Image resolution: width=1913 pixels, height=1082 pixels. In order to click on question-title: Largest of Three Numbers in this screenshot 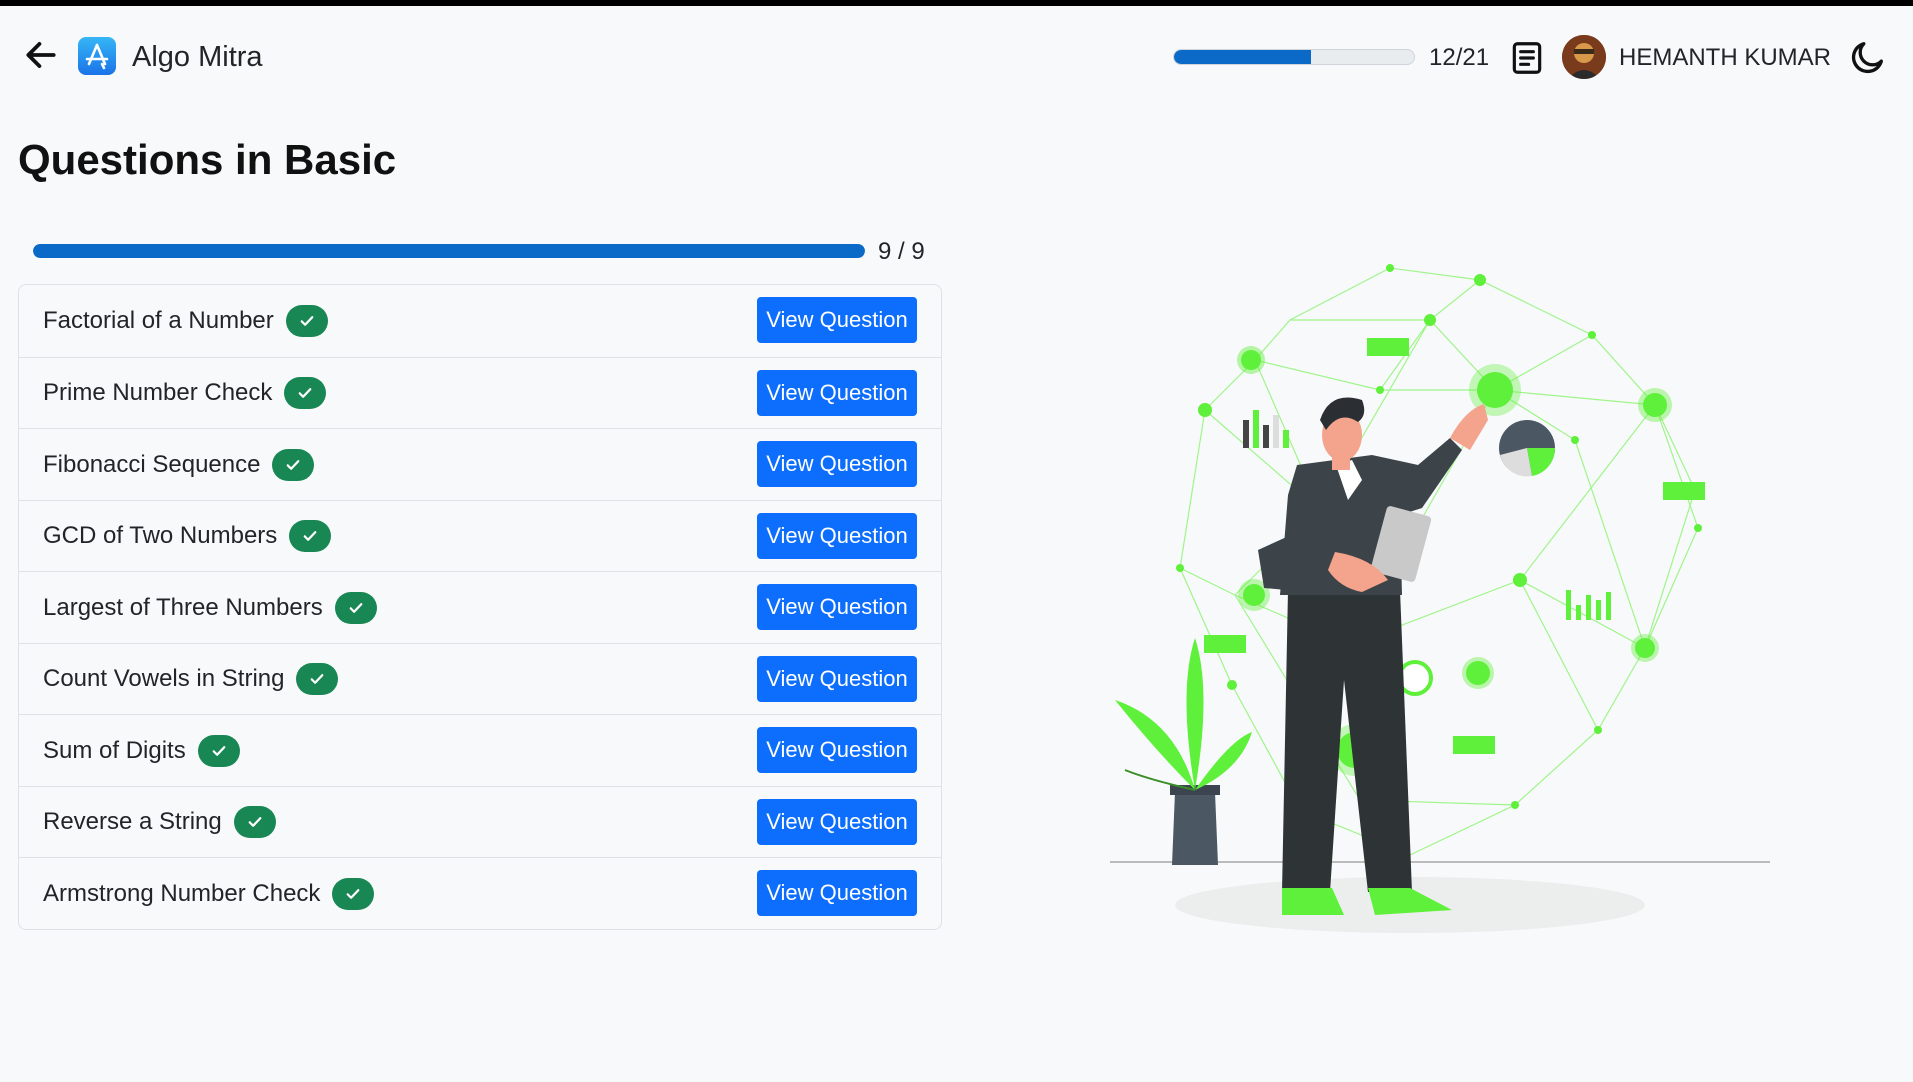, I will do `click(183, 607)`.